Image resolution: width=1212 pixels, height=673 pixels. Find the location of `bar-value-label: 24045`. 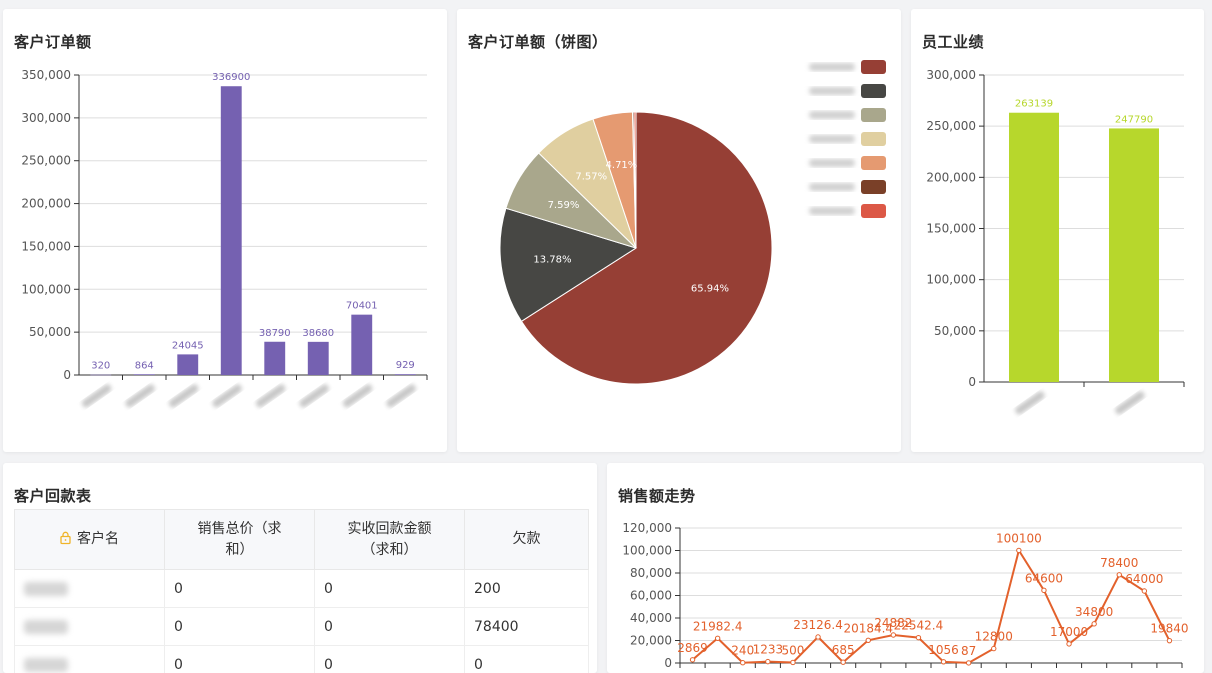

bar-value-label: 24045 is located at coordinates (188, 345).